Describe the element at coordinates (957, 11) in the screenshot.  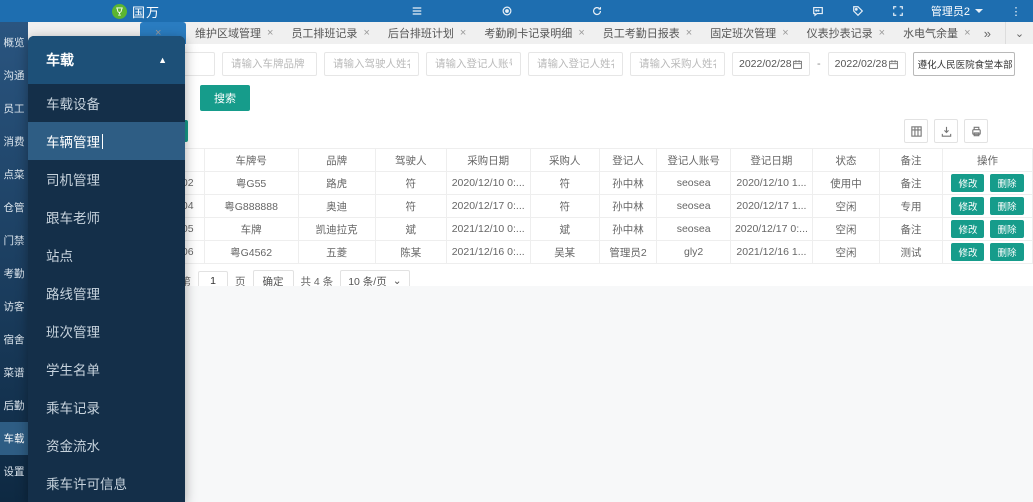
I see `admin-dropdown: 管理员2` at that location.